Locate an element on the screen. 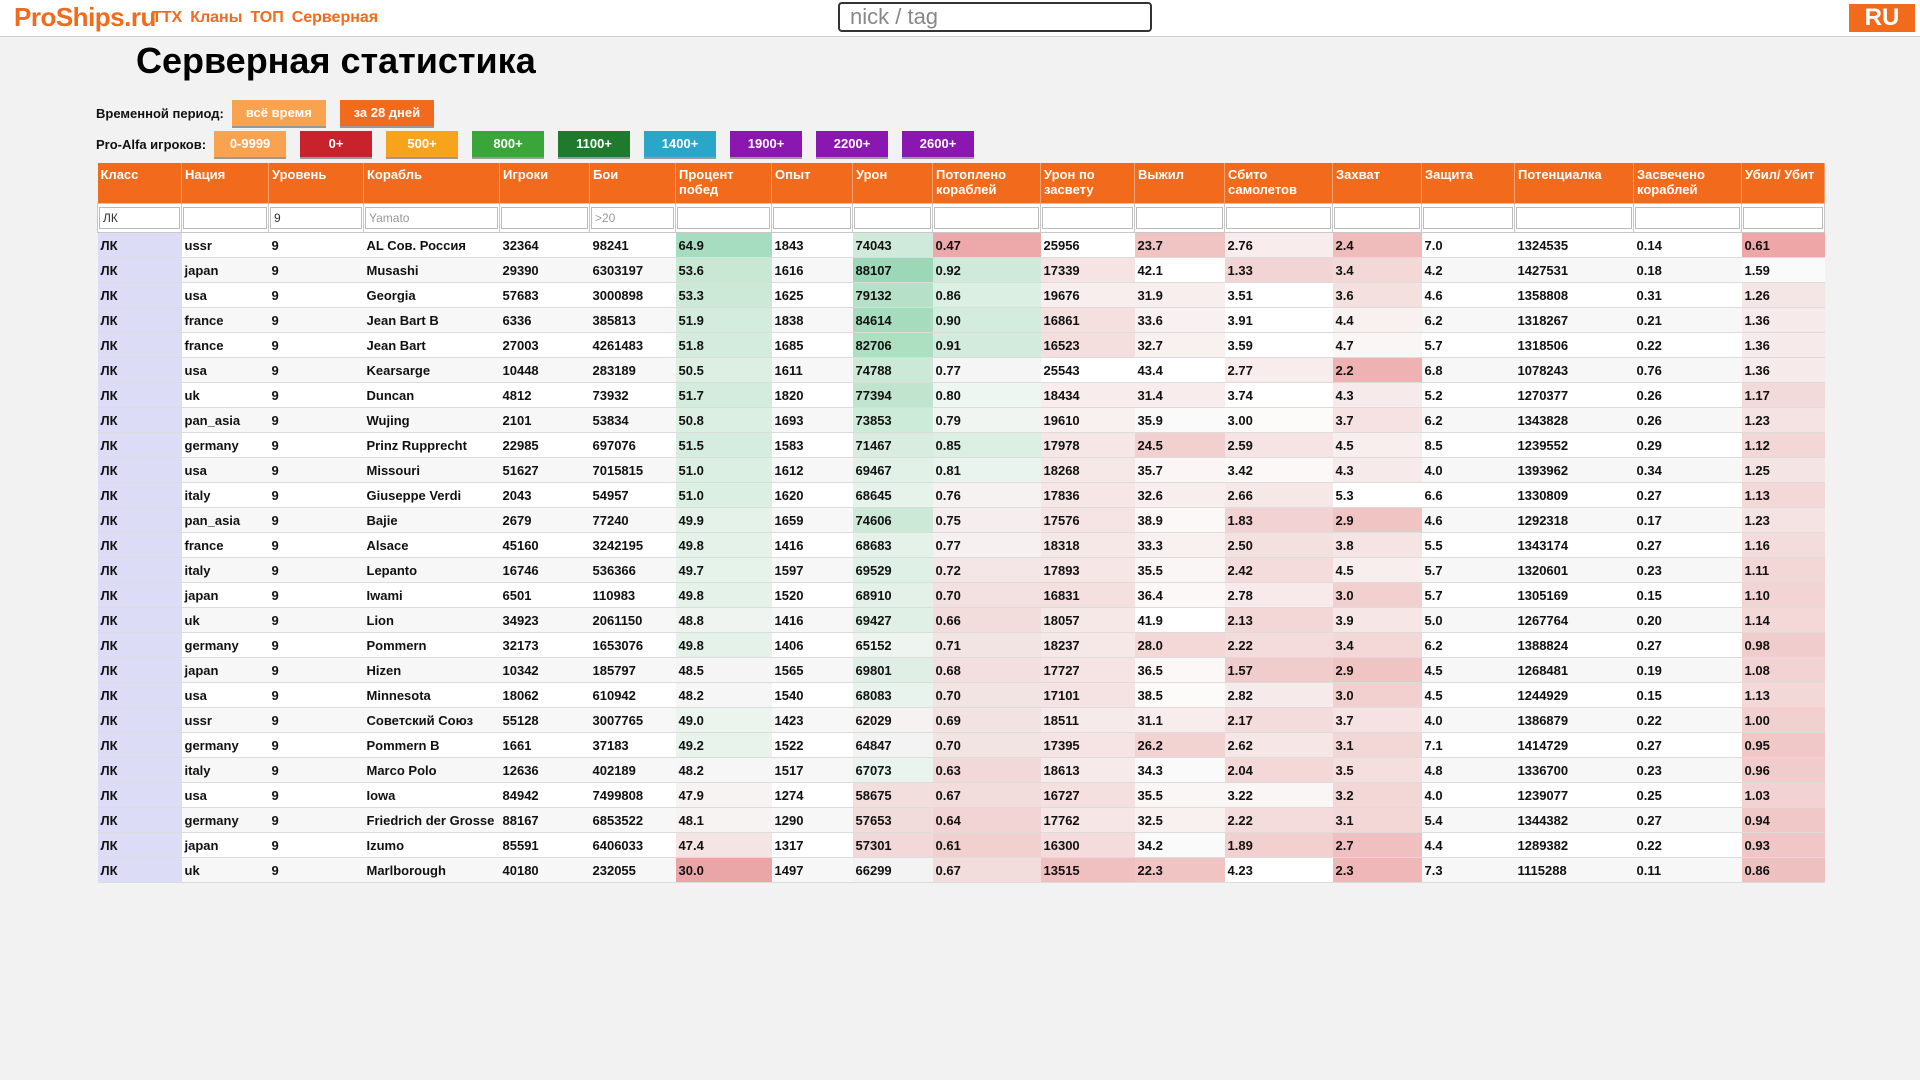  column-header: Корабль is located at coordinates (431, 183).